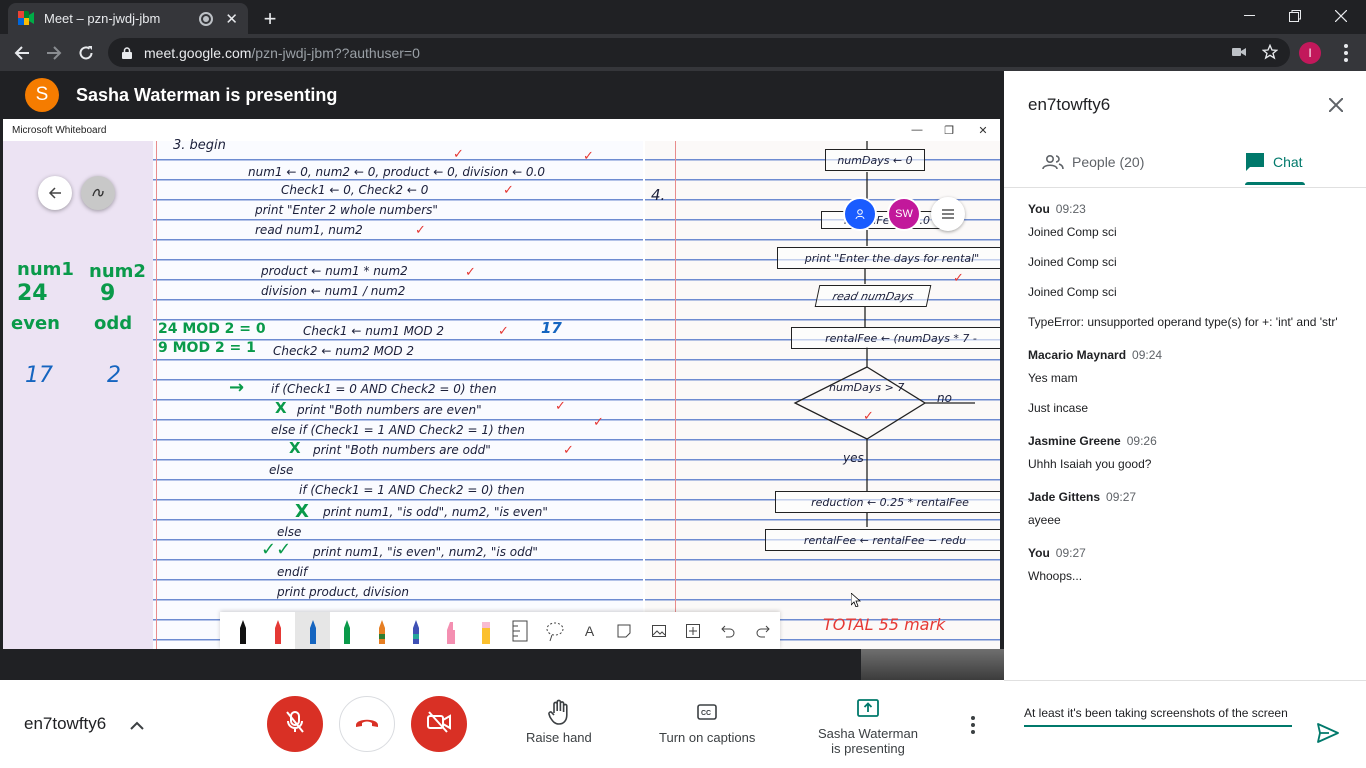 The width and height of the screenshot is (1366, 768). What do you see at coordinates (278, 630) in the screenshot?
I see `pen-red-icon` at bounding box center [278, 630].